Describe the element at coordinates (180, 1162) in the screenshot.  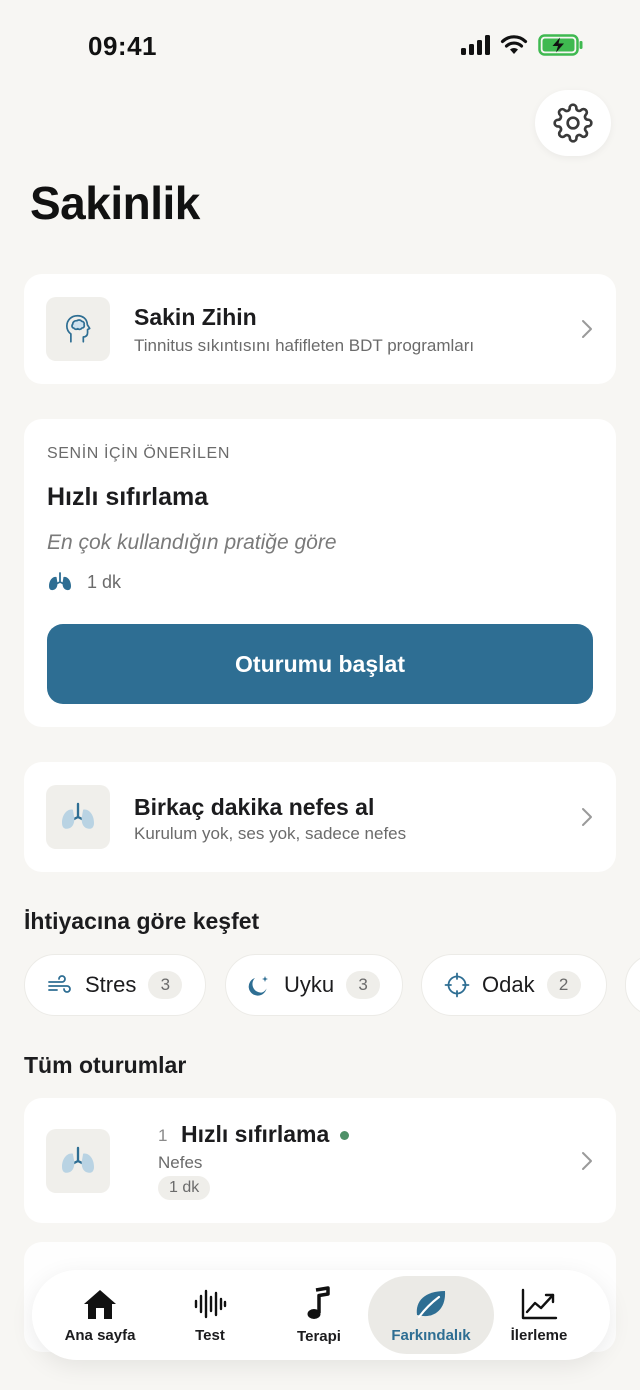
I see `session-category: Nefes` at that location.